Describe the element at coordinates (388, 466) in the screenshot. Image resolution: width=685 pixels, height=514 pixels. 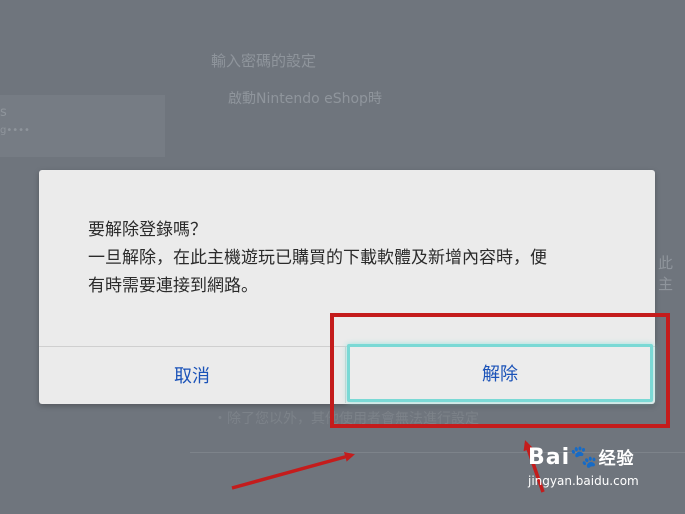
I see `annotation-arrows` at that location.